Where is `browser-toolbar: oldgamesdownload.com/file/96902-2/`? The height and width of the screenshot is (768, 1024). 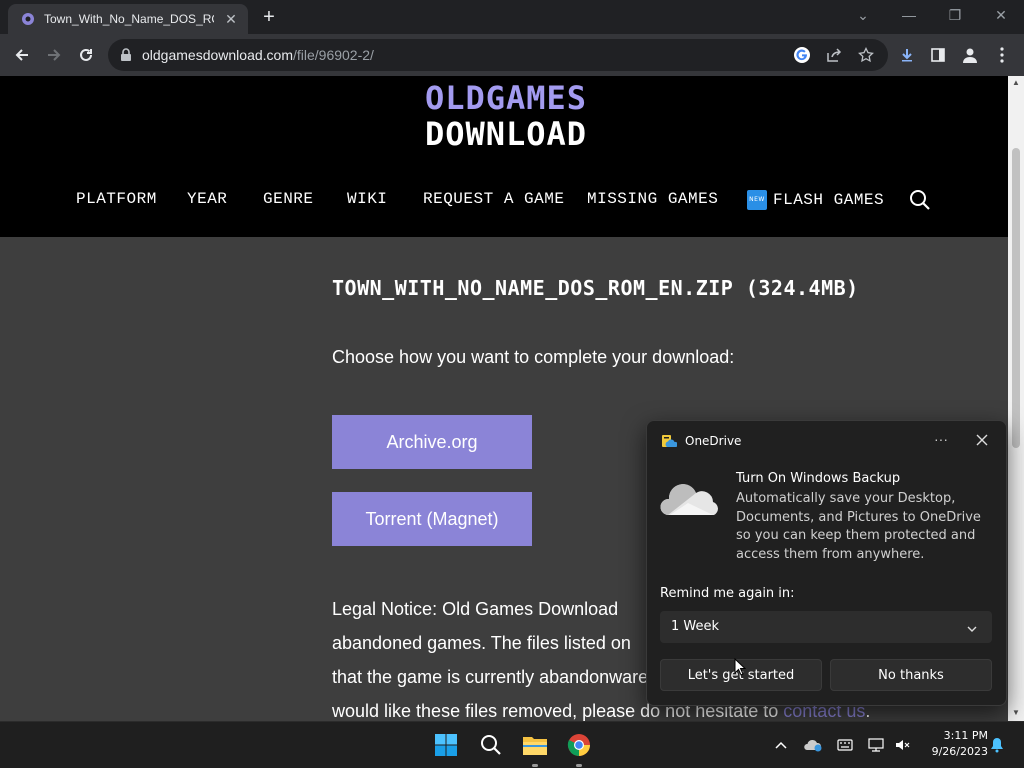 browser-toolbar: oldgamesdownload.com/file/96902-2/ is located at coordinates (512, 55).